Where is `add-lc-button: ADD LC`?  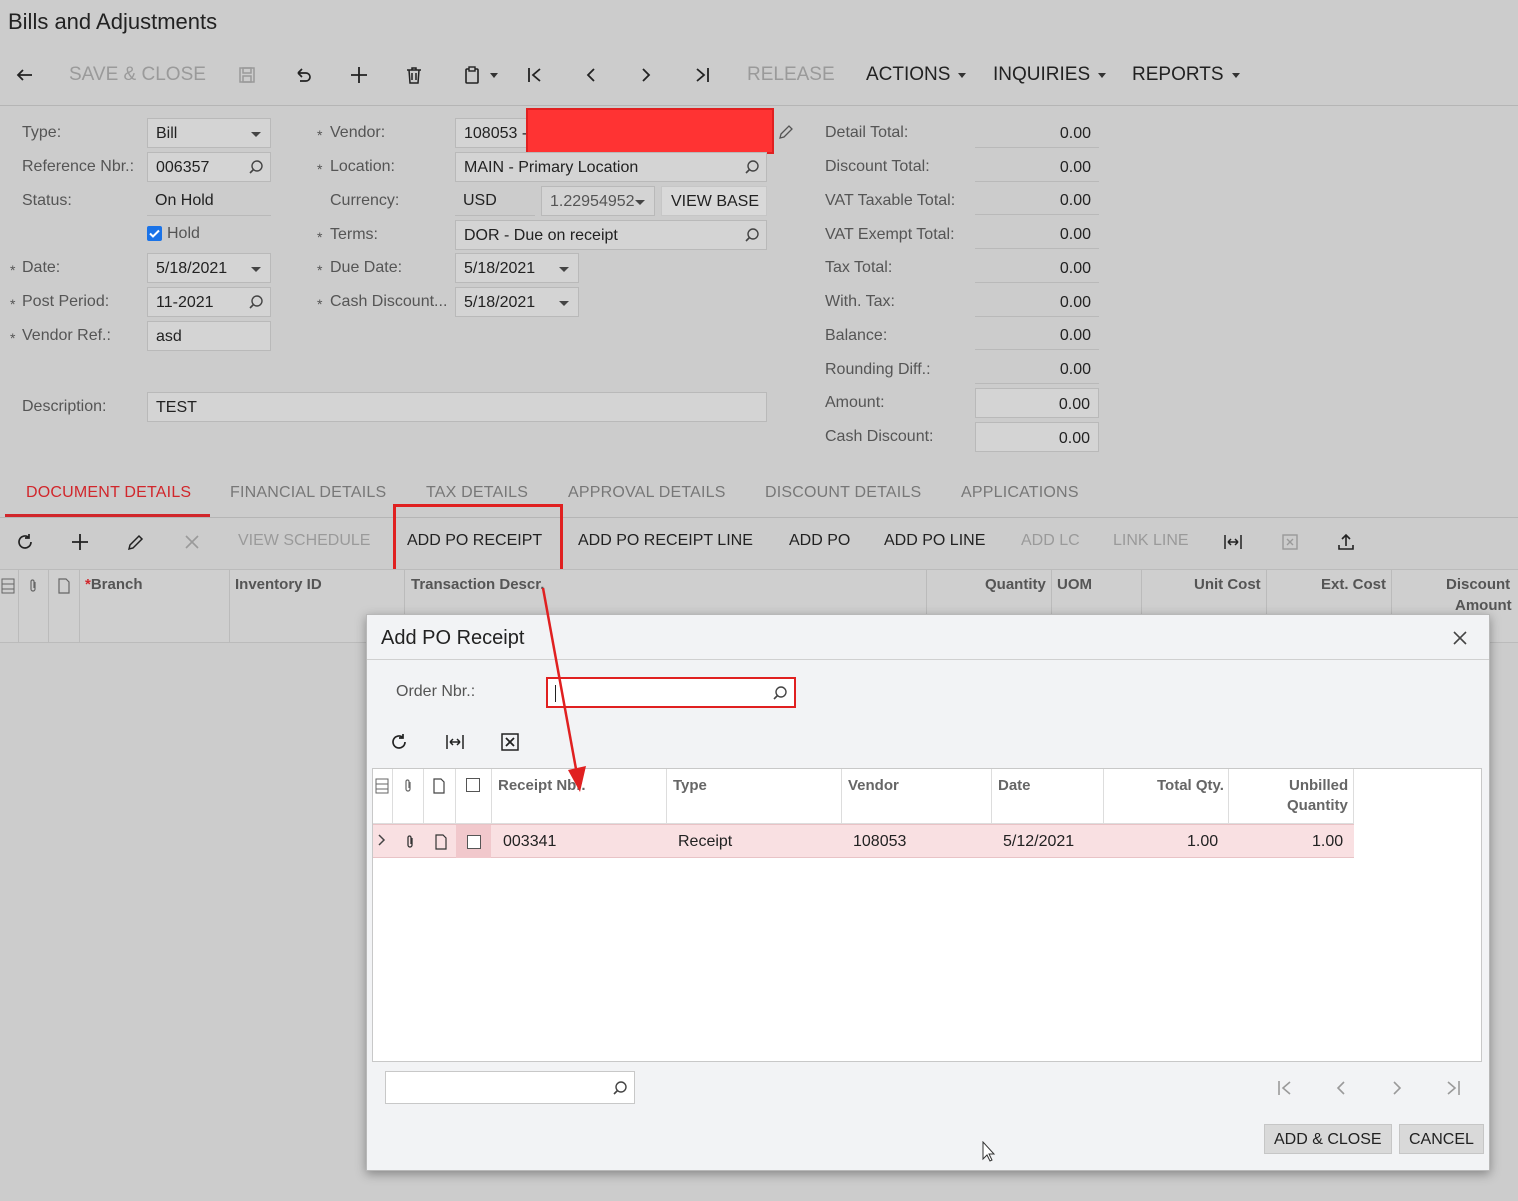 add-lc-button: ADD LC is located at coordinates (1050, 541).